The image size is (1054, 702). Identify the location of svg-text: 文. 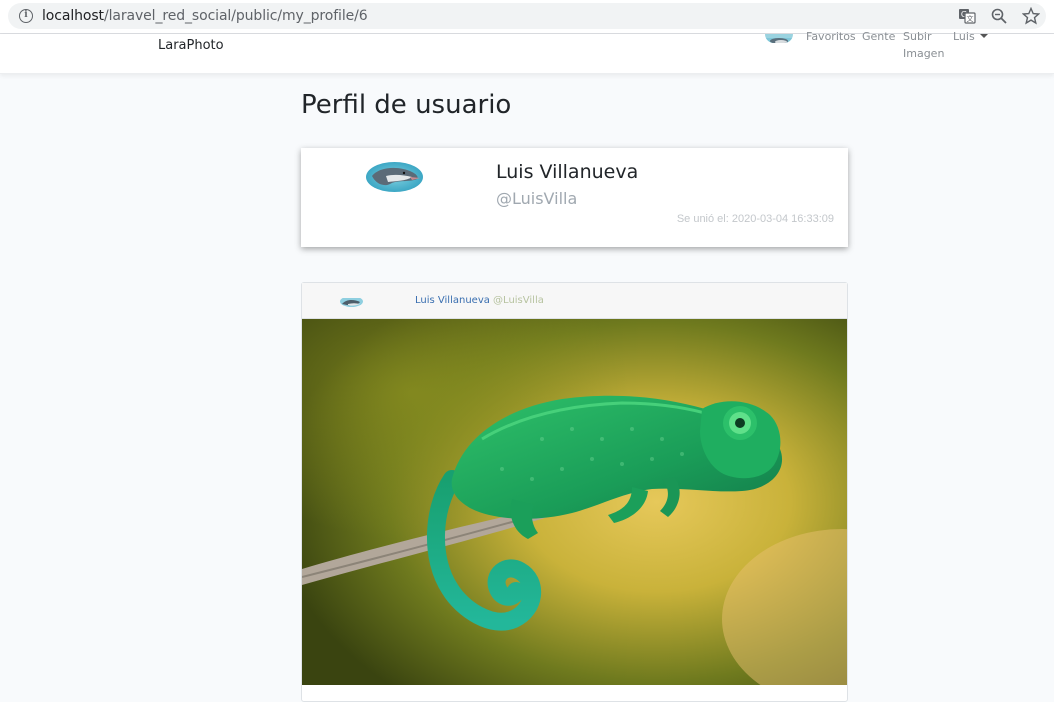
(970, 18).